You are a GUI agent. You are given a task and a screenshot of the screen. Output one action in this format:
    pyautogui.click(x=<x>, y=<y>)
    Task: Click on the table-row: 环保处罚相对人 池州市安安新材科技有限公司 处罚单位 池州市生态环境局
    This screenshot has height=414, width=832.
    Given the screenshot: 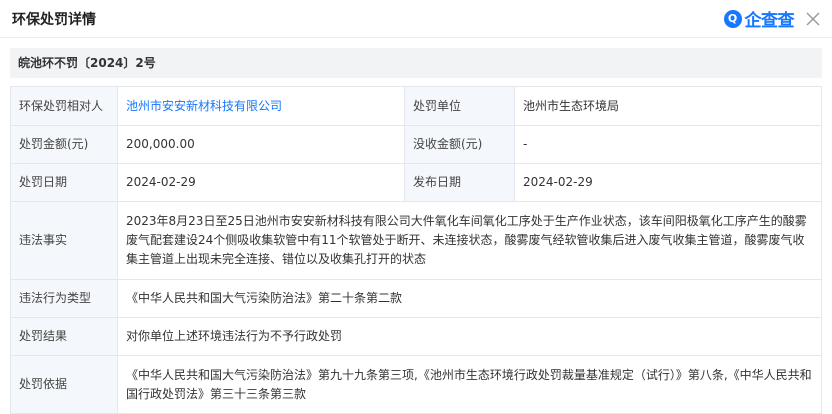 What is the action you would take?
    pyautogui.click(x=416, y=106)
    